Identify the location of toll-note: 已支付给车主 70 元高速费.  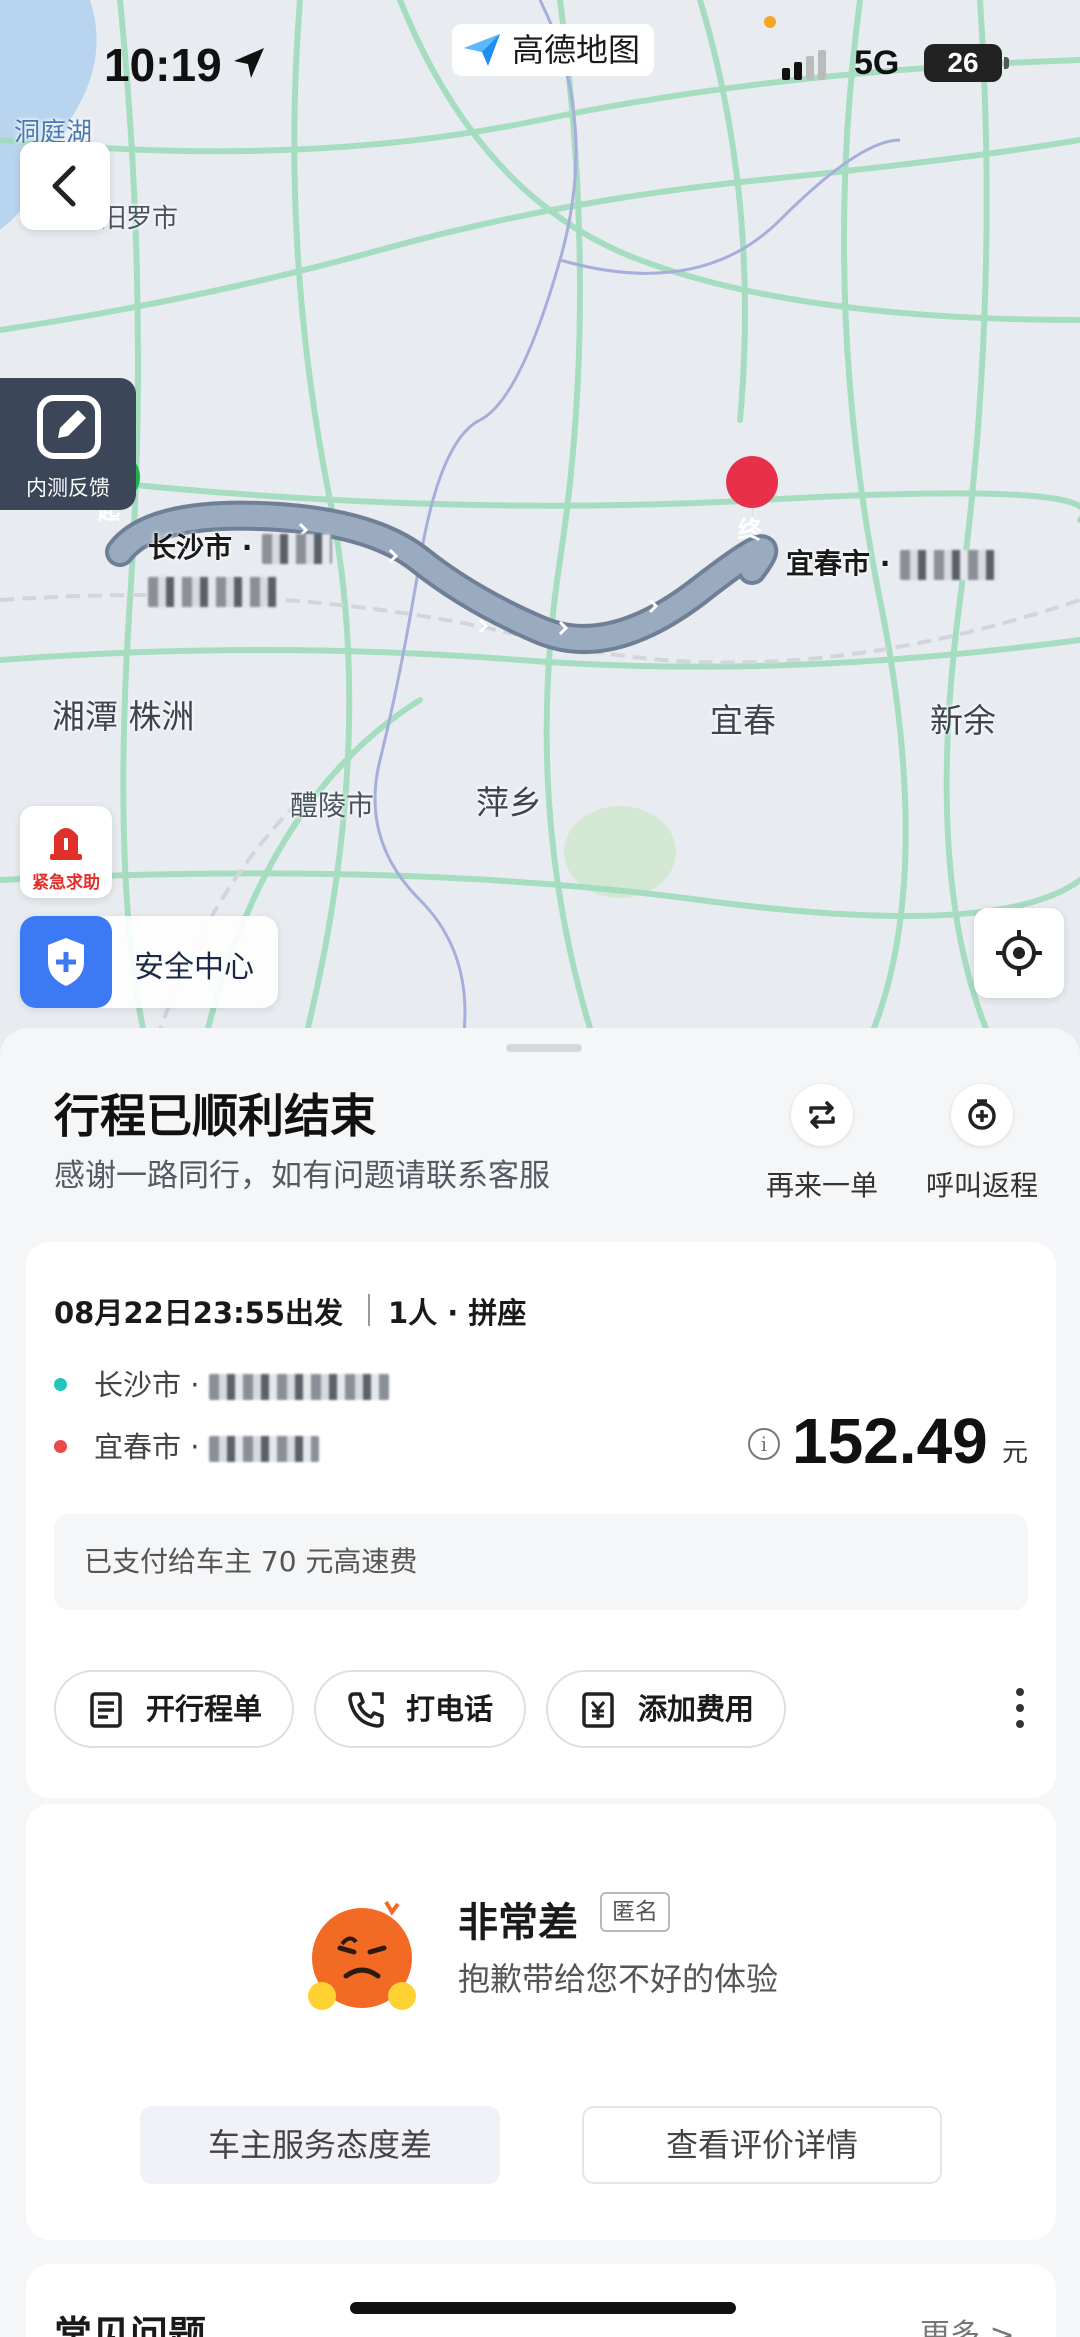
(541, 1562).